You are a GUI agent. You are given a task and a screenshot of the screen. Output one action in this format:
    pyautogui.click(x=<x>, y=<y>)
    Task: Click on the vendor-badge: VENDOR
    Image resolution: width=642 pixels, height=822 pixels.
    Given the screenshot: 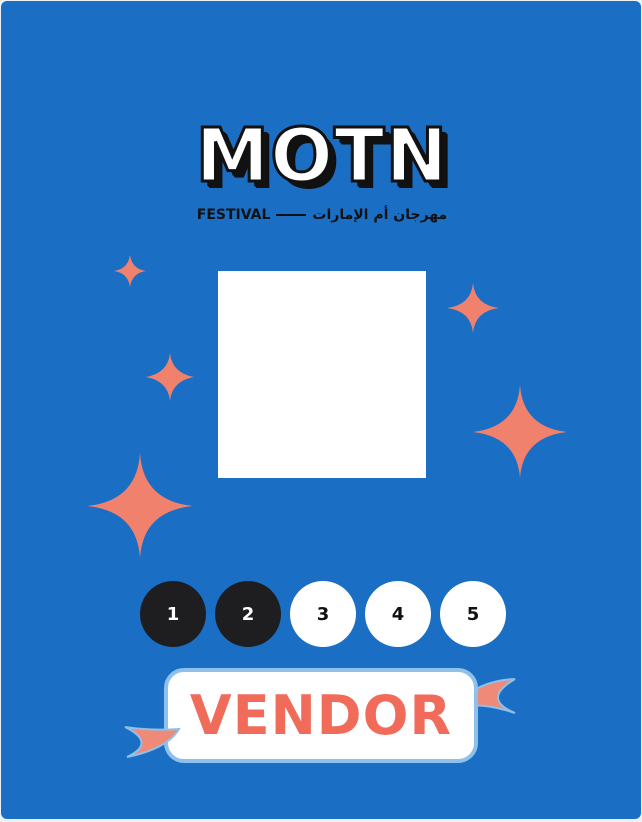 What is the action you would take?
    pyautogui.click(x=321, y=715)
    